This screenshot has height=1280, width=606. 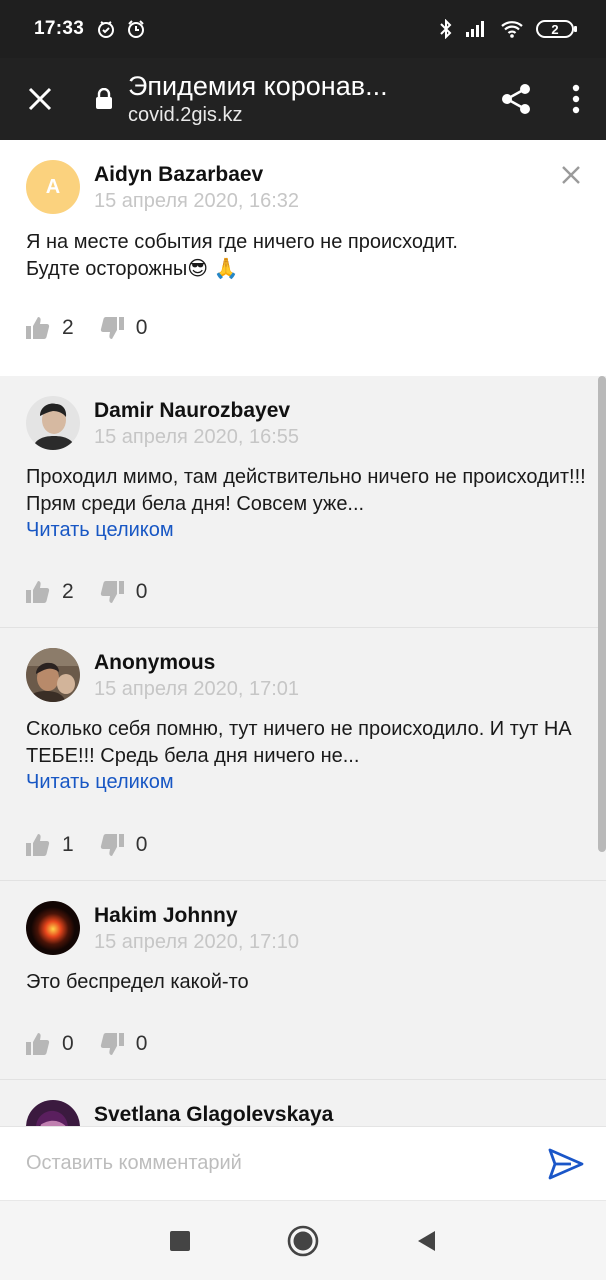 What do you see at coordinates (166, 915) in the screenshot?
I see `comment-author: Hakim Johnny` at bounding box center [166, 915].